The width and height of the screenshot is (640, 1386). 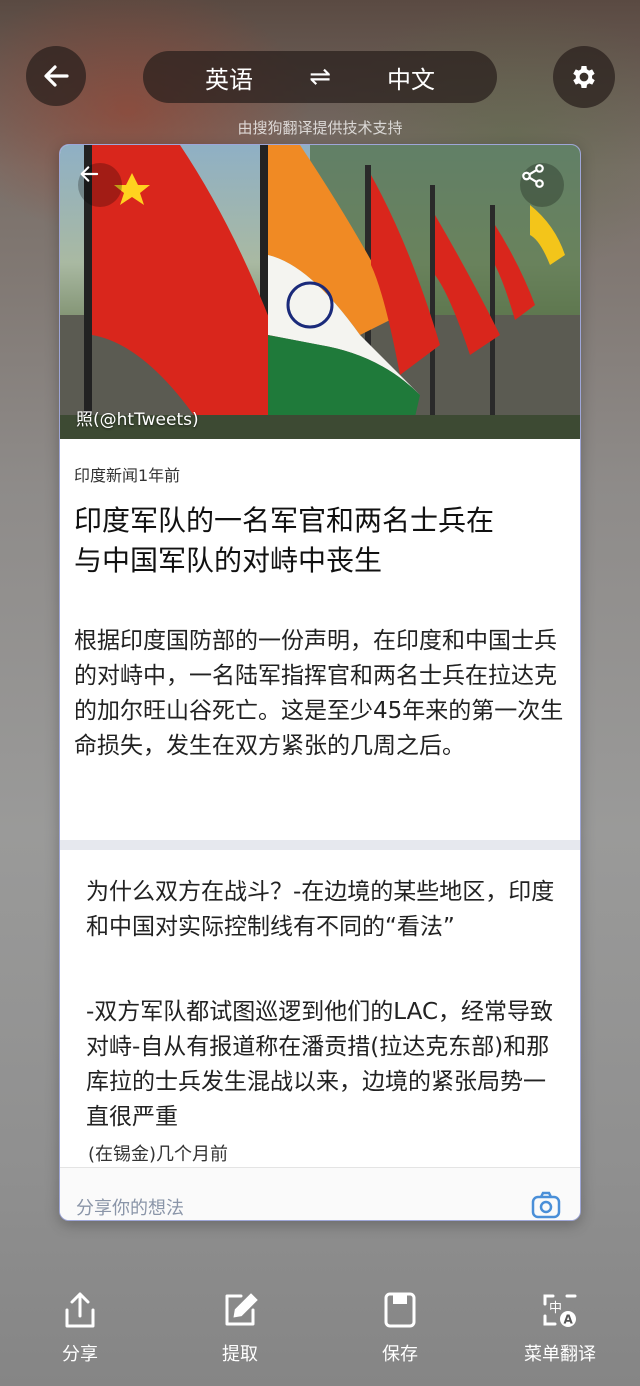 I want to click on menu-translate-icon: 中 A, so click(x=560, y=1310).